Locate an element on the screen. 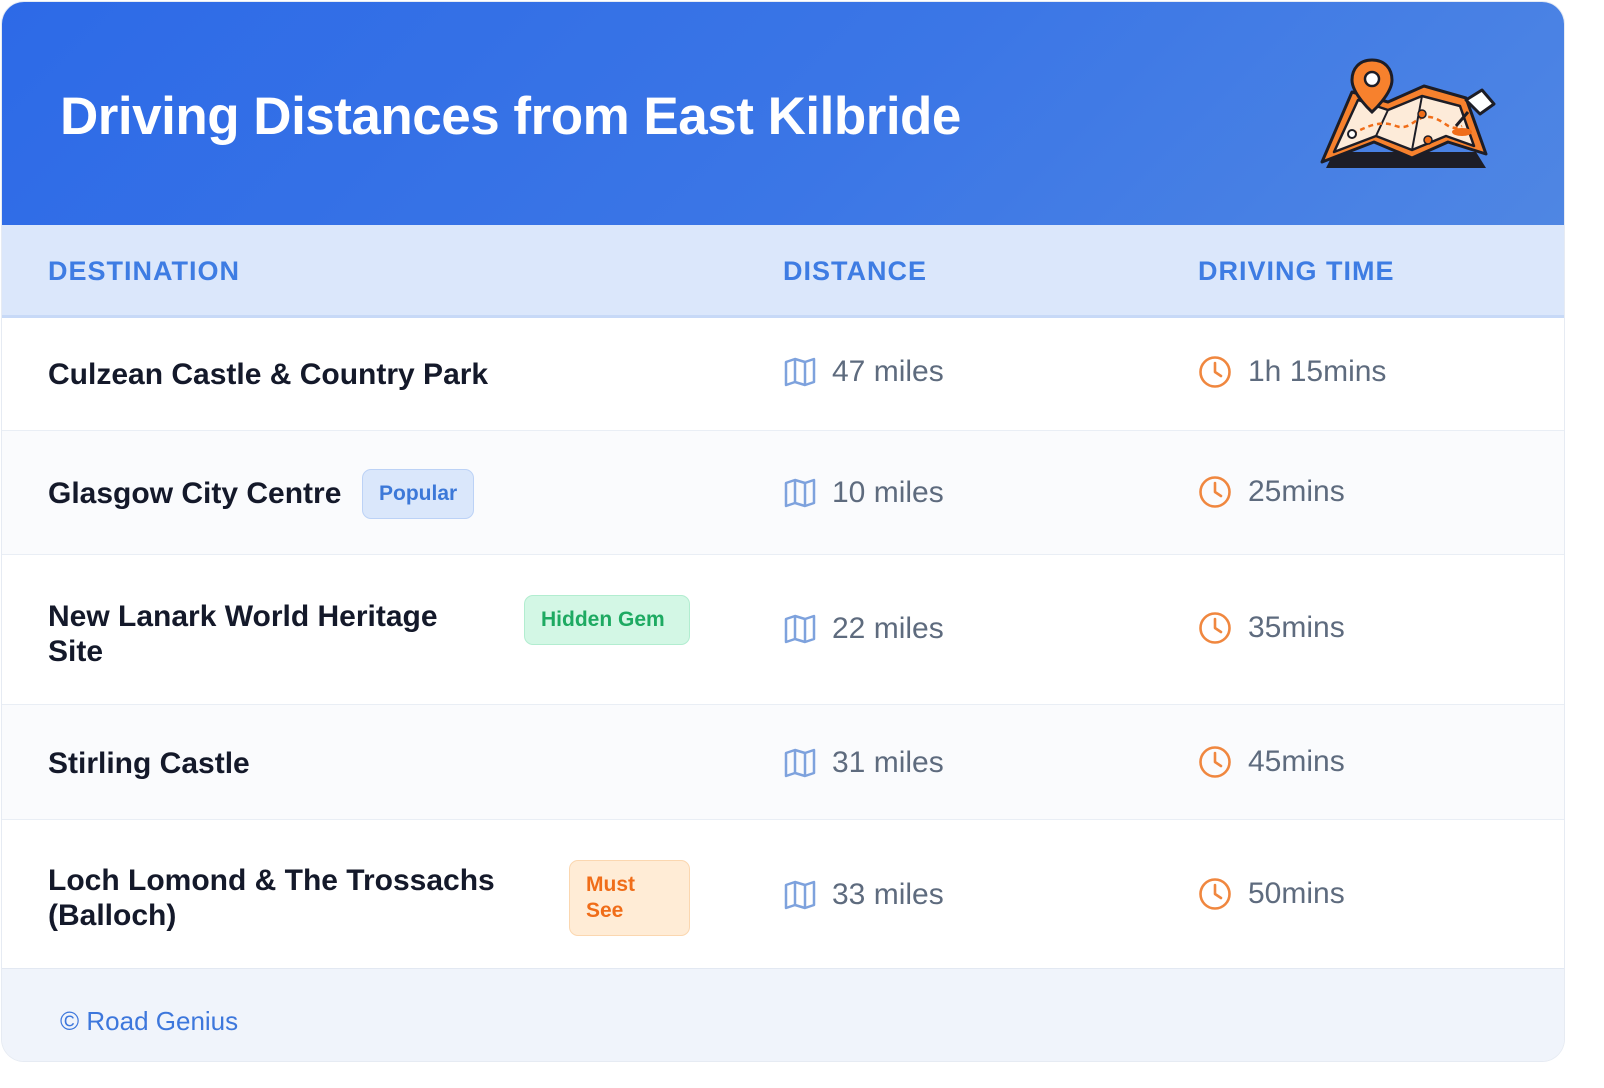  footer: © Road Genius is located at coordinates (783, 1014).